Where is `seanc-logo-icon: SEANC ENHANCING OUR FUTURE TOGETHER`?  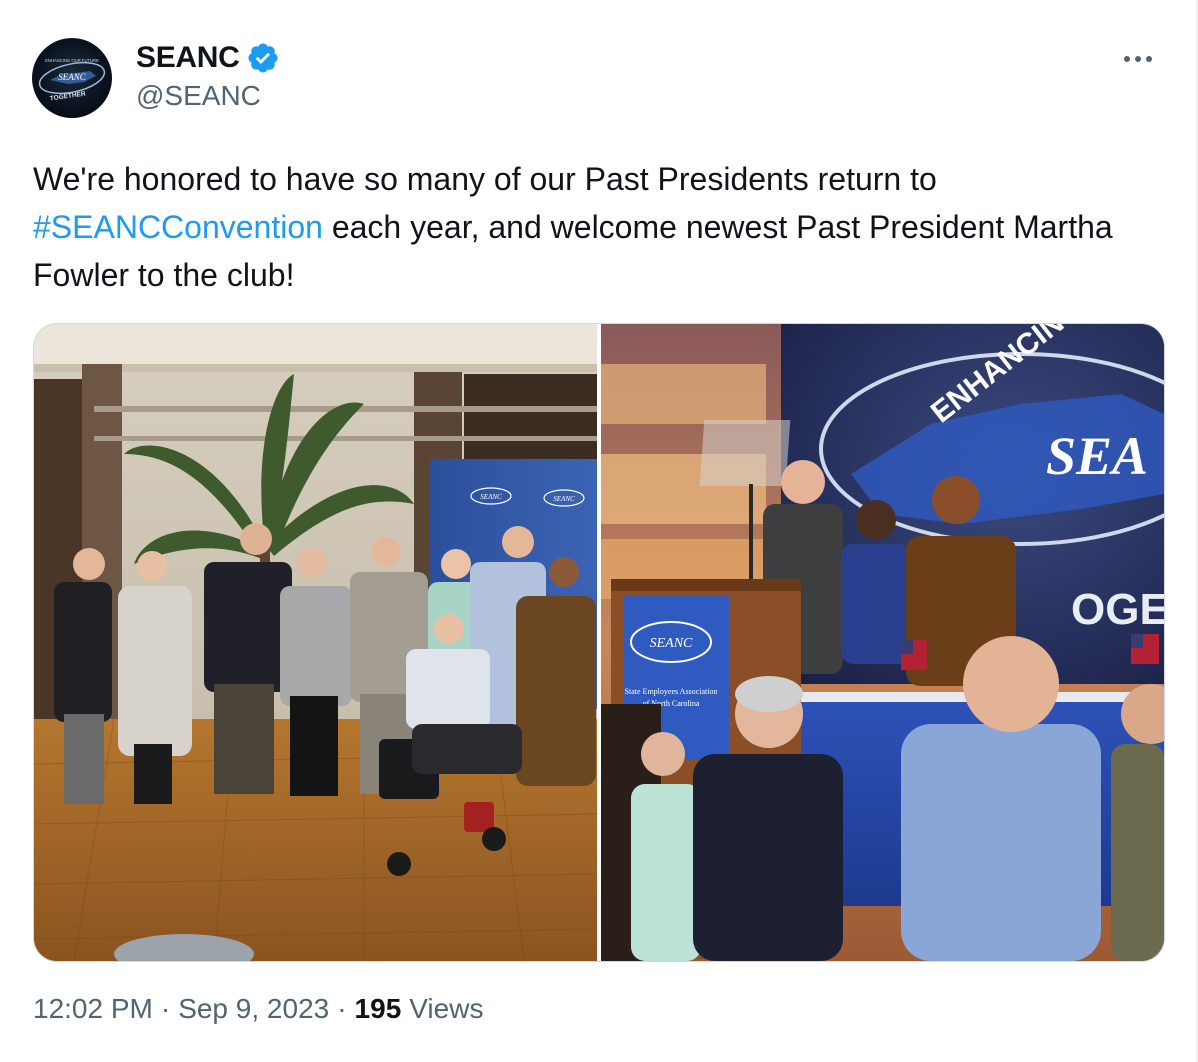
seanc-logo-icon: SEANC ENHANCING OUR FUTURE TOGETHER is located at coordinates (72, 80).